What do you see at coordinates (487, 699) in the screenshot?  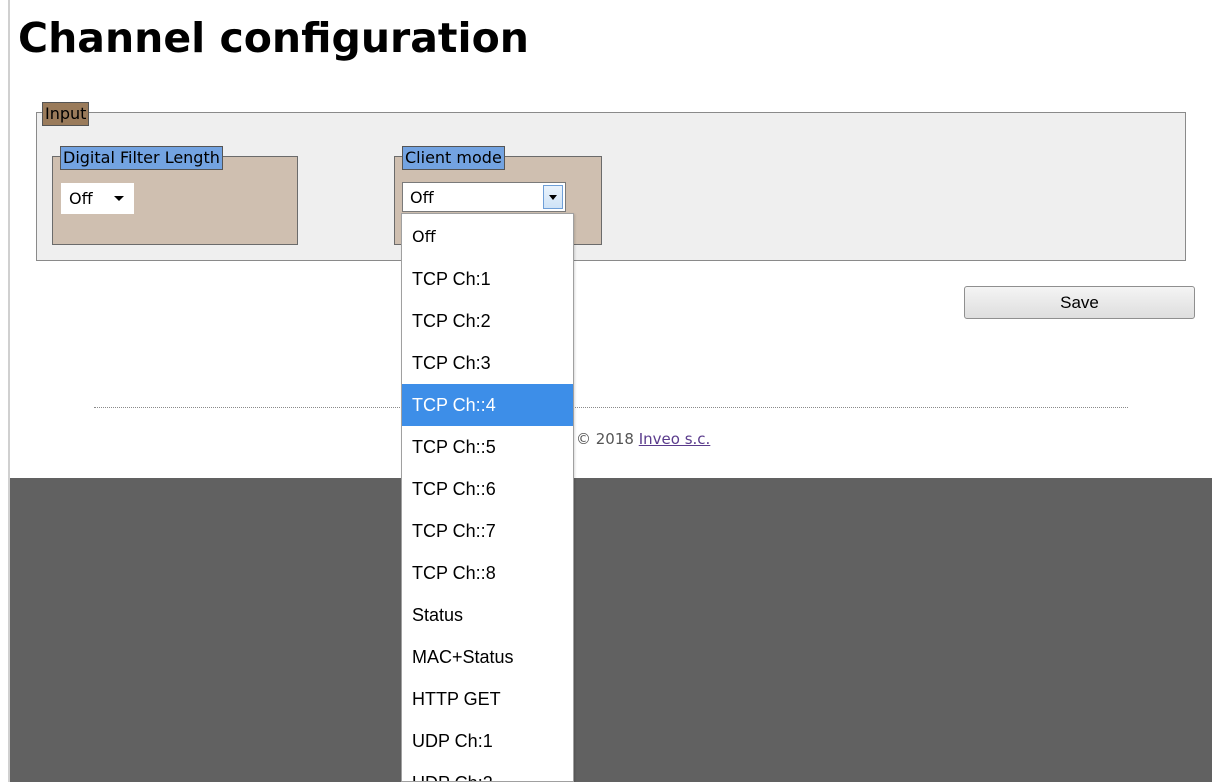 I see `dropdown-option-http-get: HTTP GET` at bounding box center [487, 699].